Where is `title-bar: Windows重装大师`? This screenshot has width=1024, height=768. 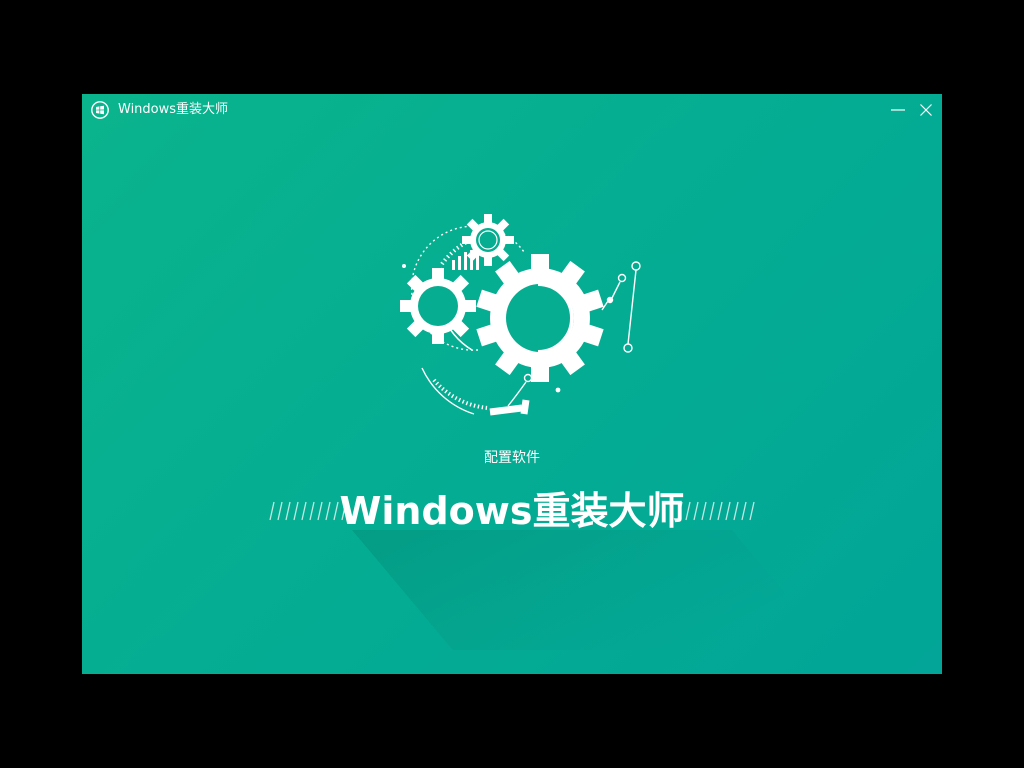 title-bar: Windows重装大师 is located at coordinates (512, 110).